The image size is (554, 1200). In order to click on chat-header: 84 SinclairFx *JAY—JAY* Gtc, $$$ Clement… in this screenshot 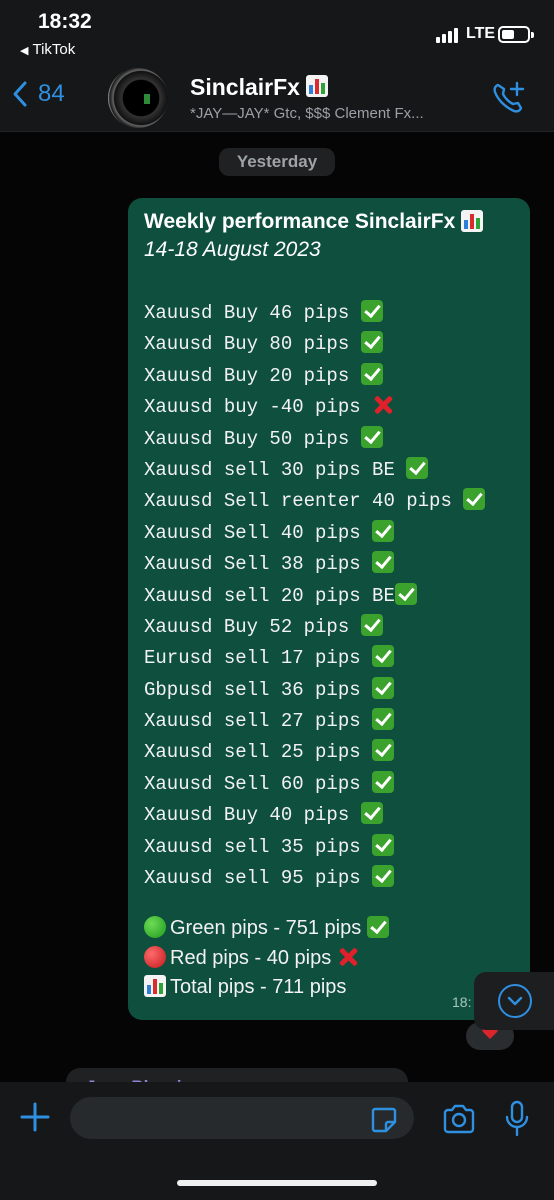, I will do `click(277, 96)`.